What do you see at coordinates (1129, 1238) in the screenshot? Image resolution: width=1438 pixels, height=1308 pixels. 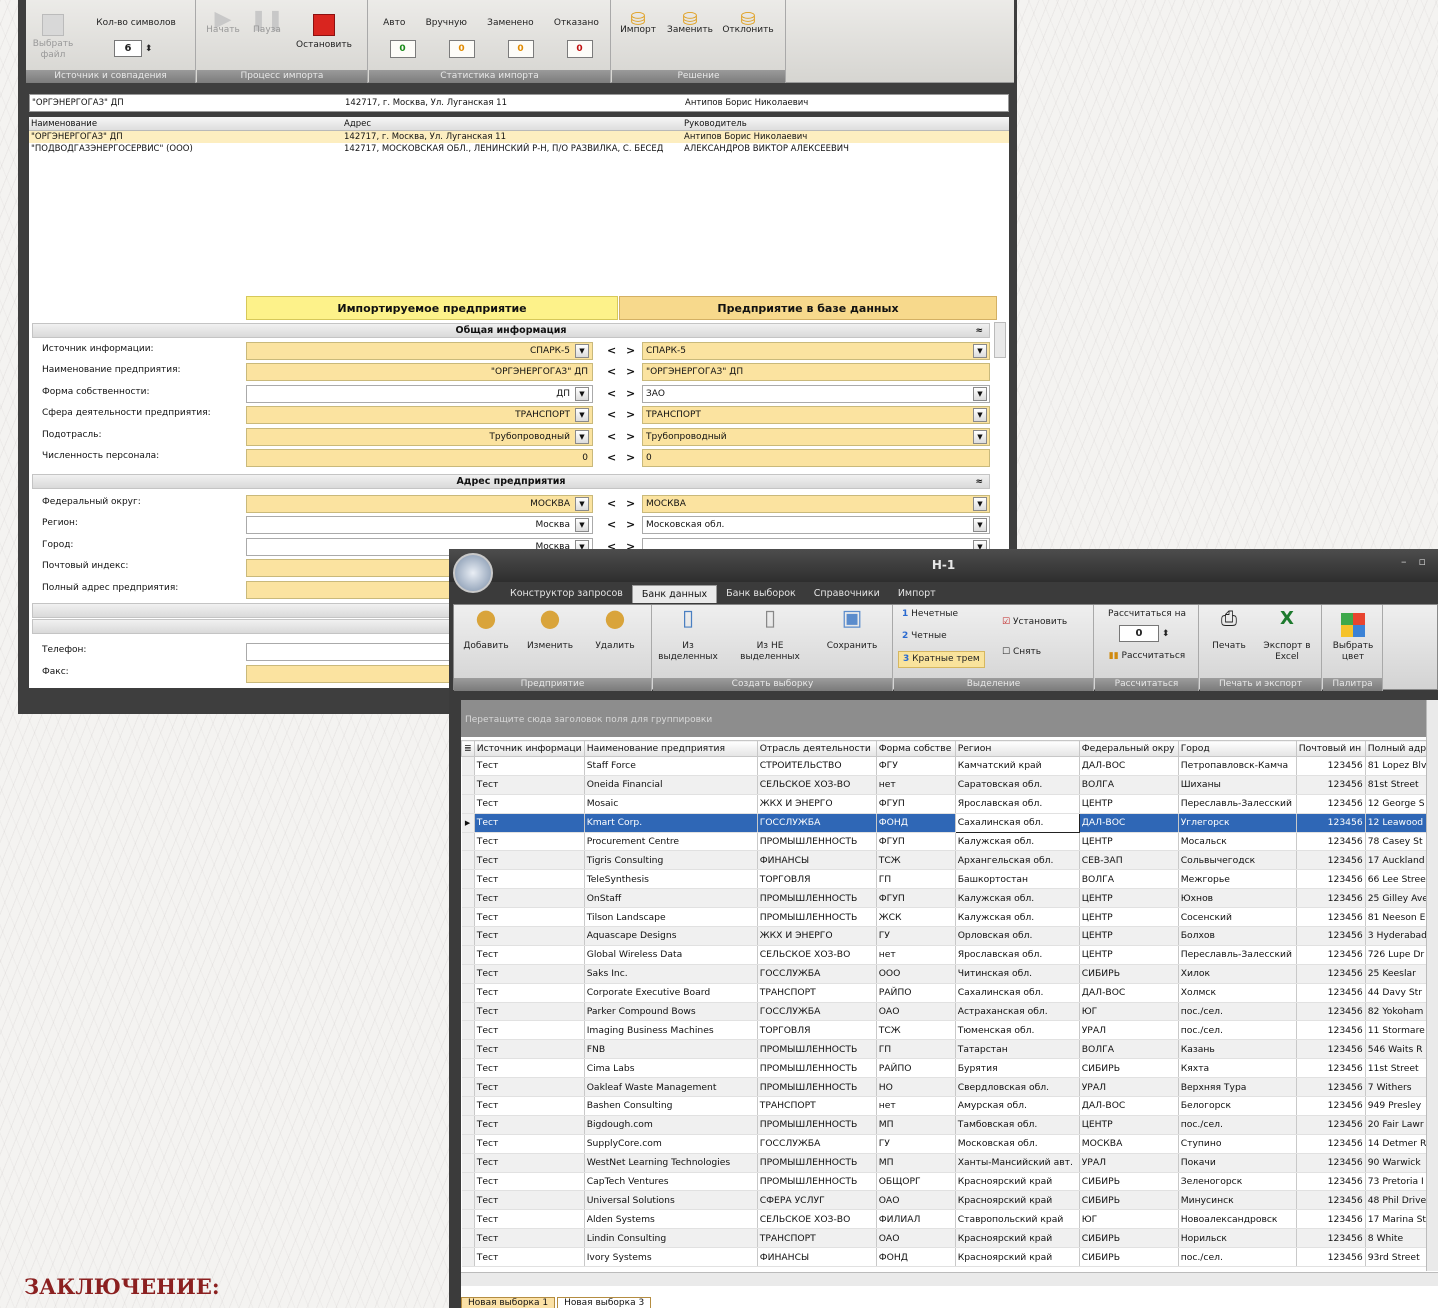 I see `table-cell: СИБИРЬ` at bounding box center [1129, 1238].